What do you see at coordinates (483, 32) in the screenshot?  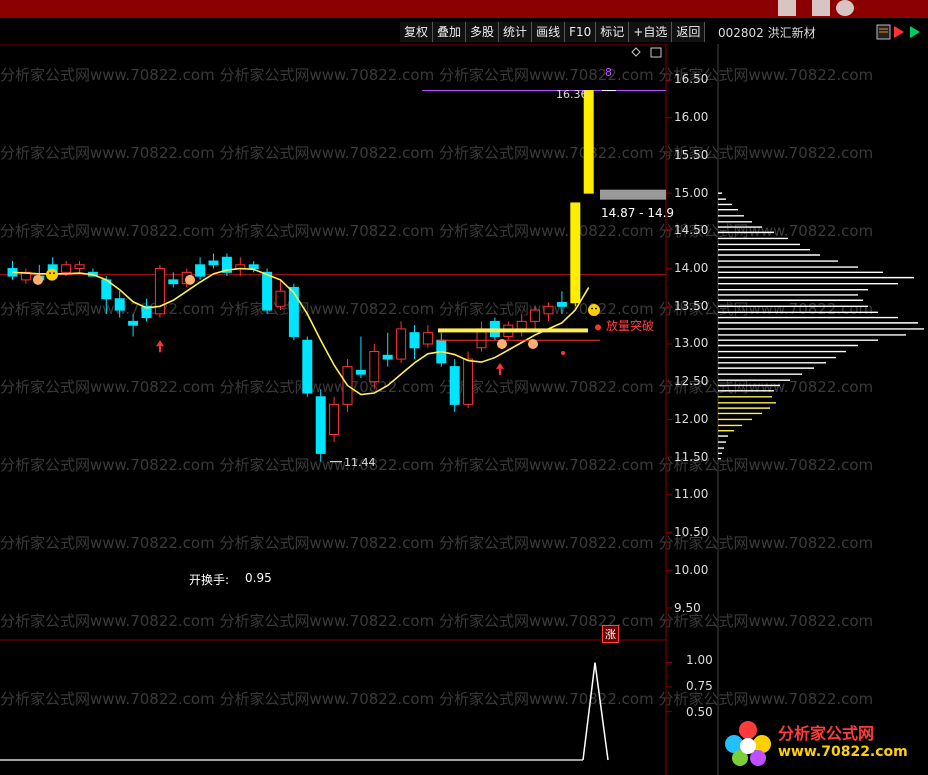 I see `multi-stock-button: 多股` at bounding box center [483, 32].